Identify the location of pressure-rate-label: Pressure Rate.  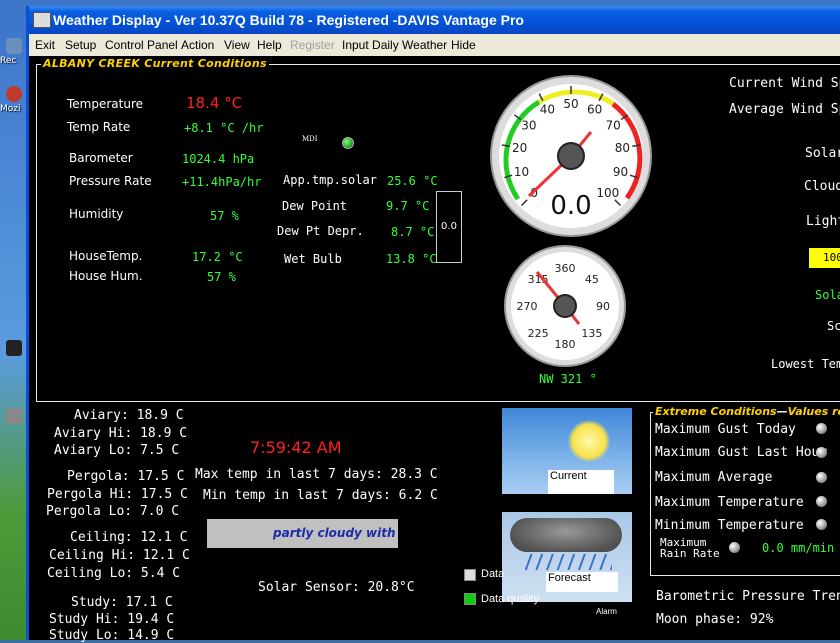
(110, 181).